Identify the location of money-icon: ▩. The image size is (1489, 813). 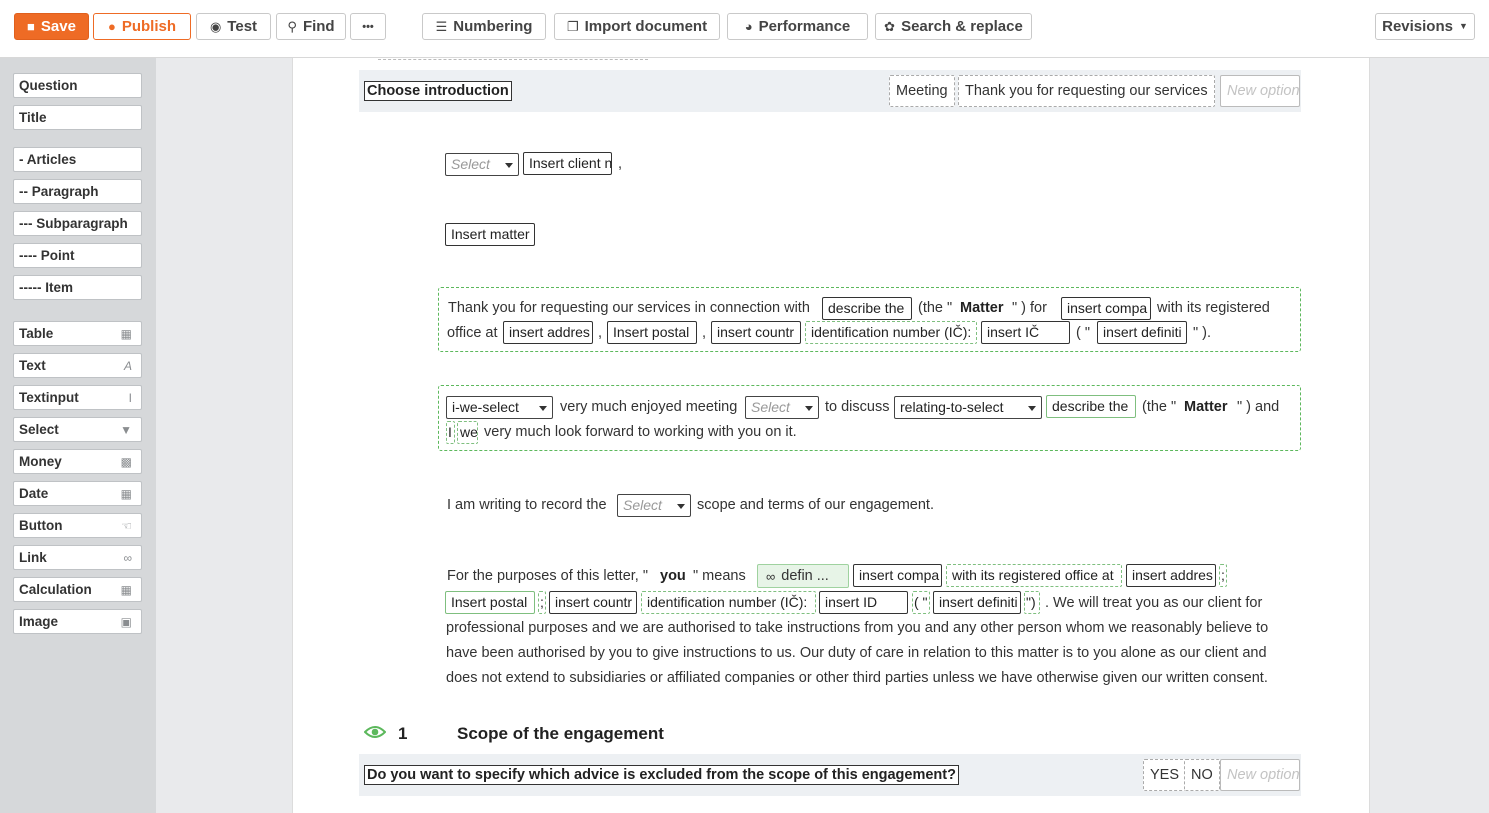
(126, 461).